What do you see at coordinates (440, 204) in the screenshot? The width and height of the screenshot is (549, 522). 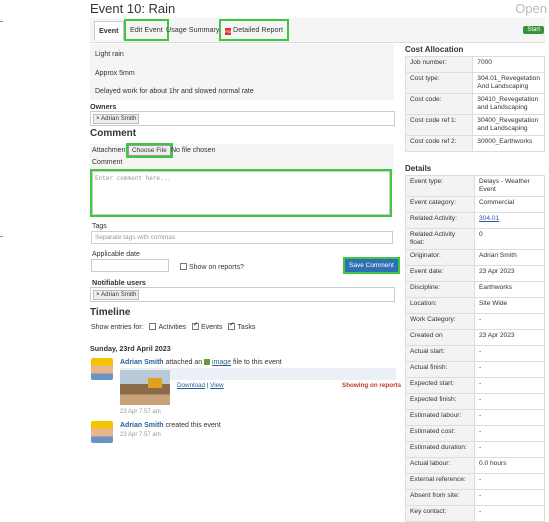 I see `kv-key: Event category:` at bounding box center [440, 204].